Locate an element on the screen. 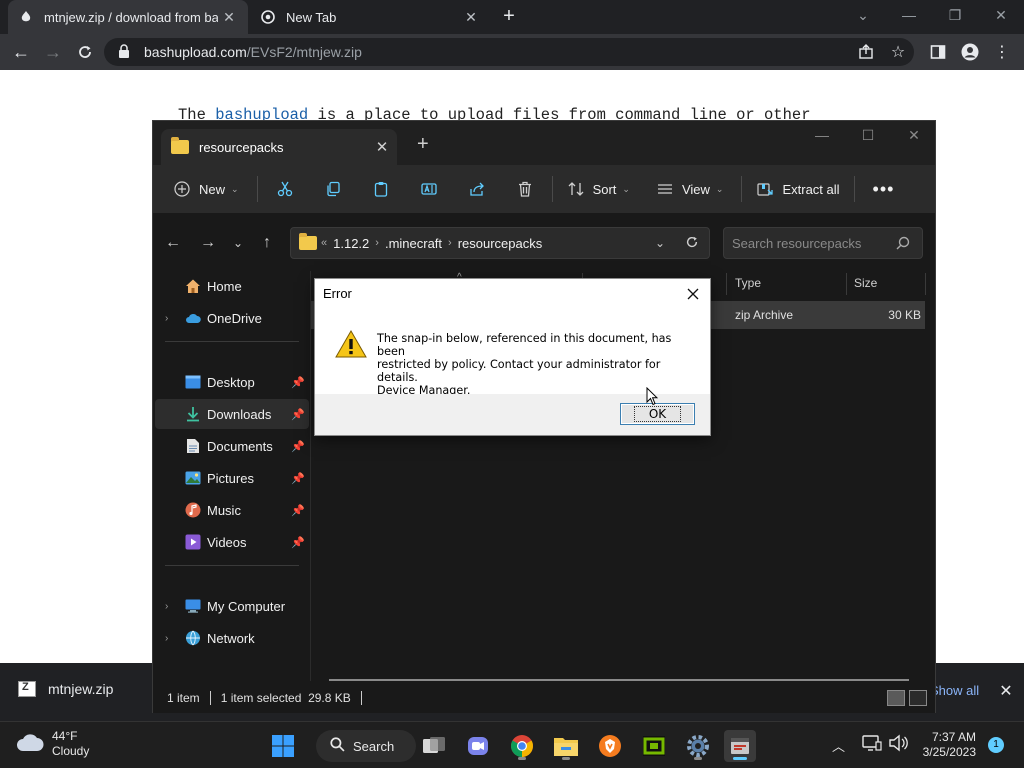 The image size is (1024, 768). sidebar-item-home: Home is located at coordinates (232, 286).